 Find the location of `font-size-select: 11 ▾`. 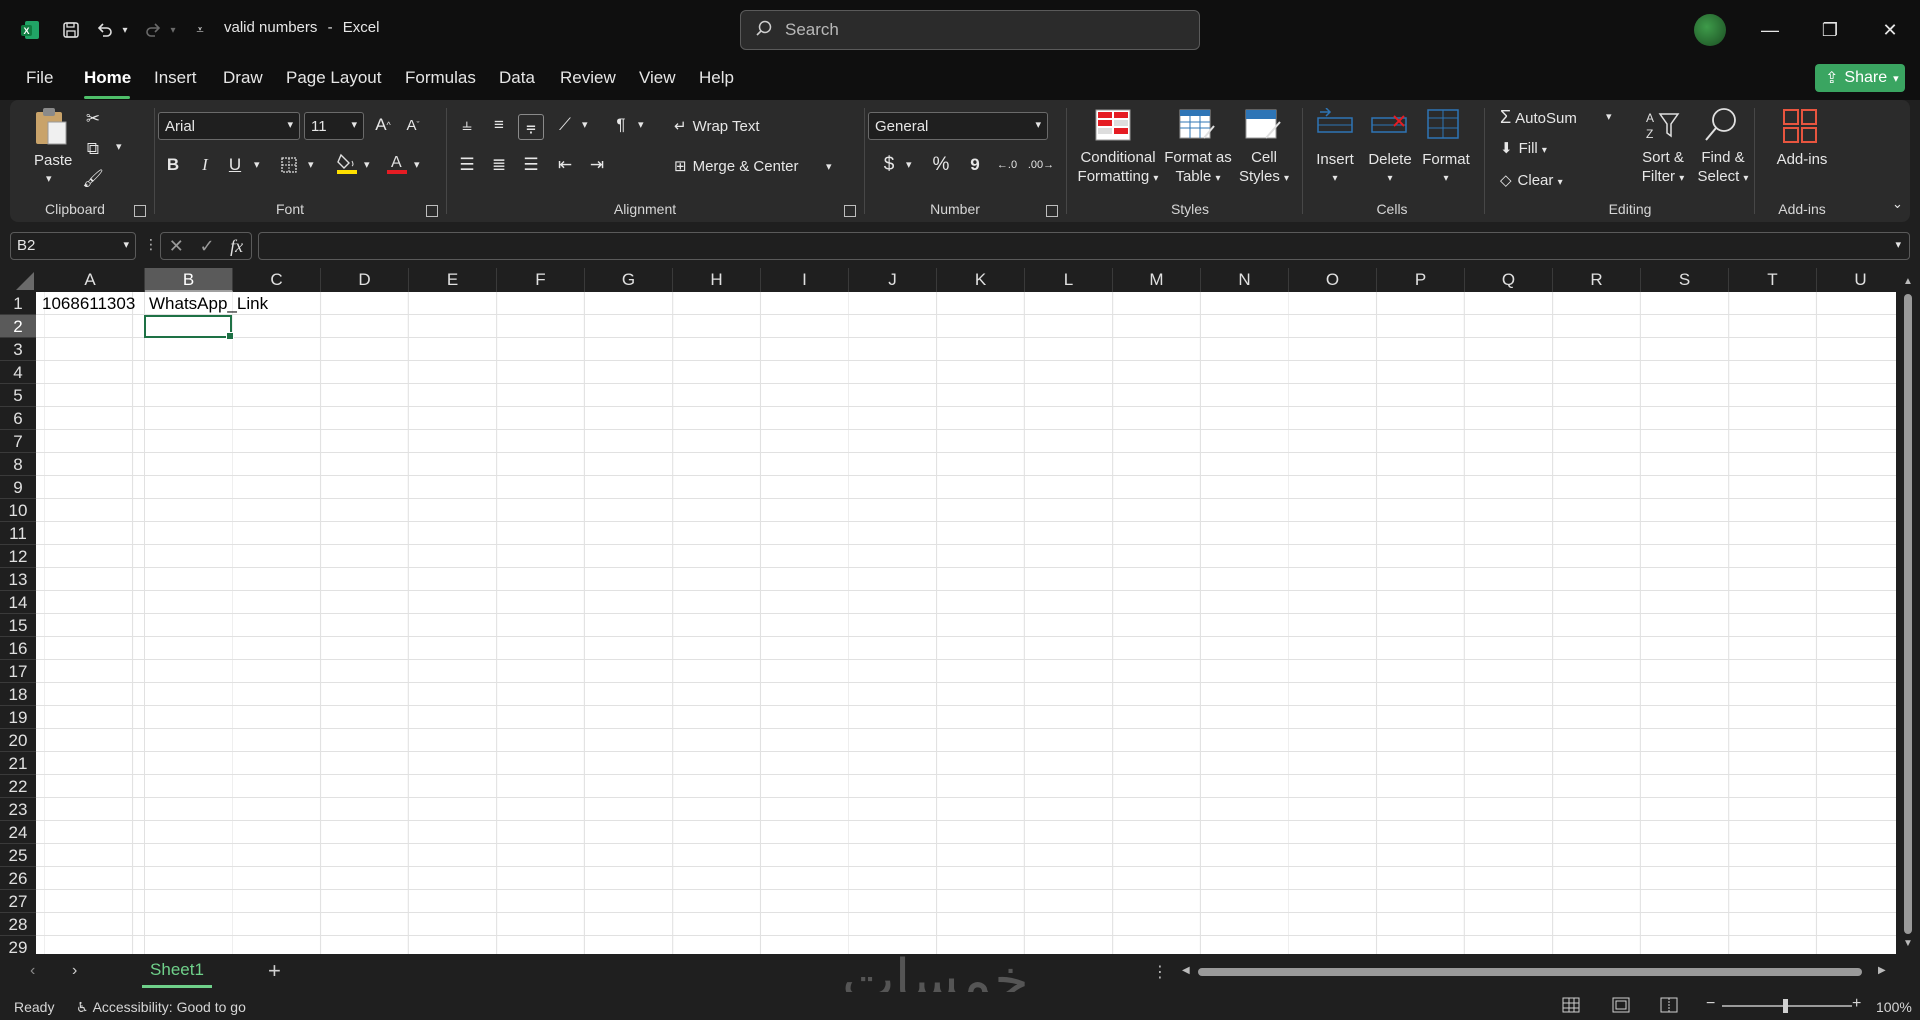

font-size-select: 11 ▾ is located at coordinates (334, 126).